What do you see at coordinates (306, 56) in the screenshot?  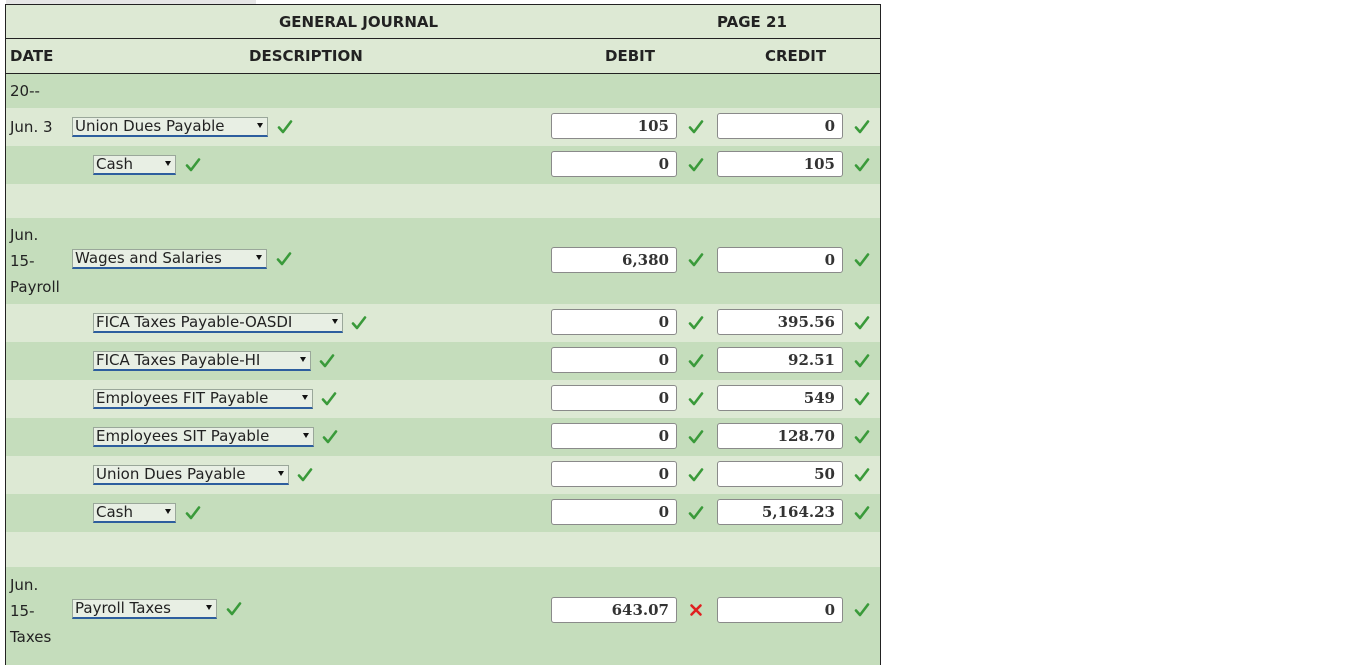 I see `description-column-header: DESCRIPTION` at bounding box center [306, 56].